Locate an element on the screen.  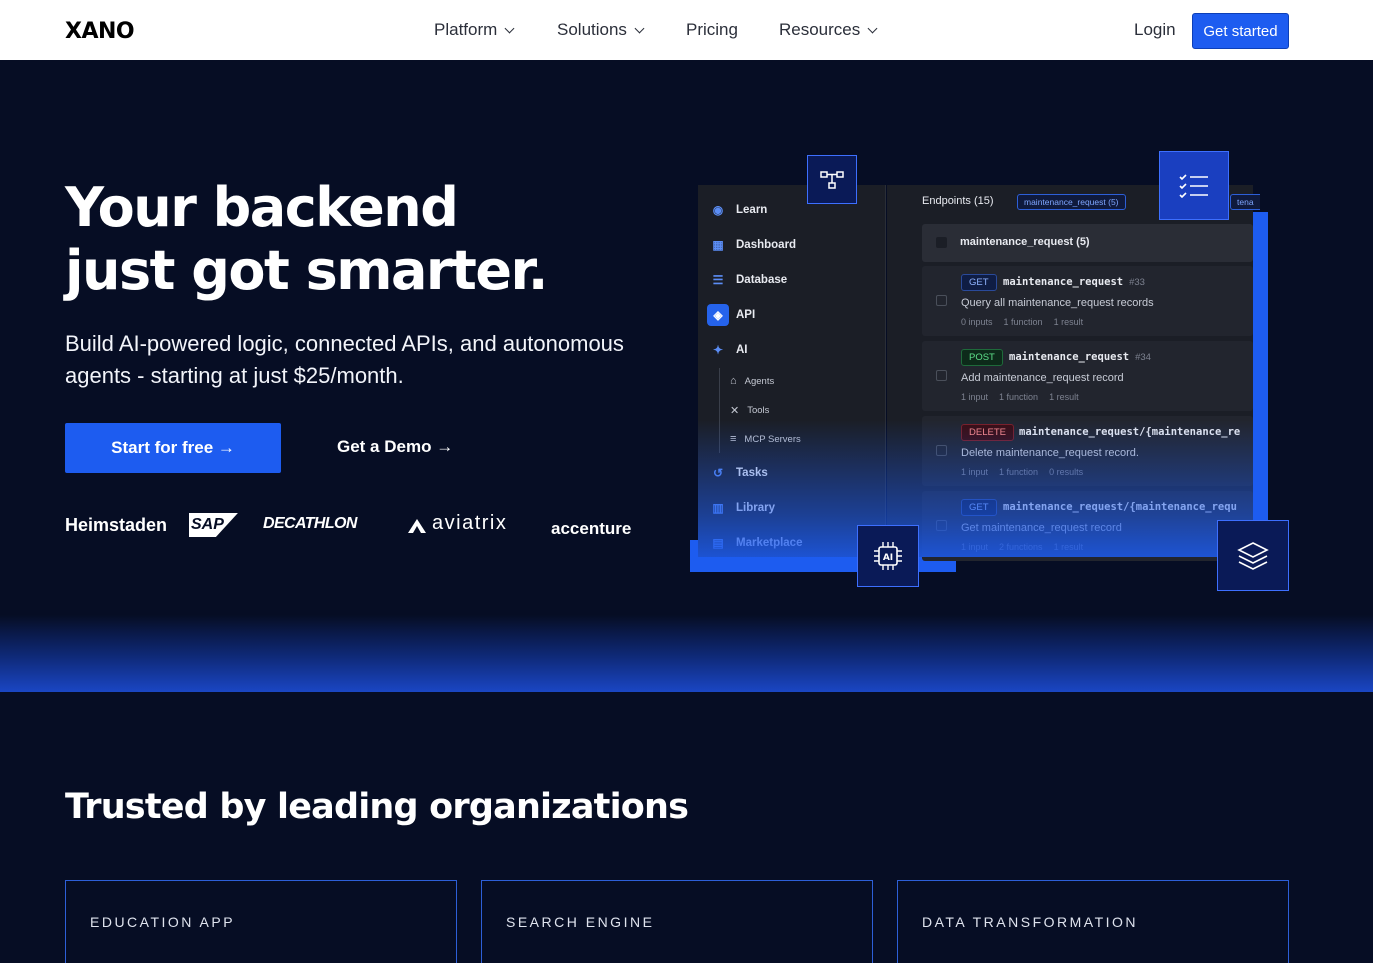
endpoint-name: maintenance_request #34 is located at coordinates (1080, 357).